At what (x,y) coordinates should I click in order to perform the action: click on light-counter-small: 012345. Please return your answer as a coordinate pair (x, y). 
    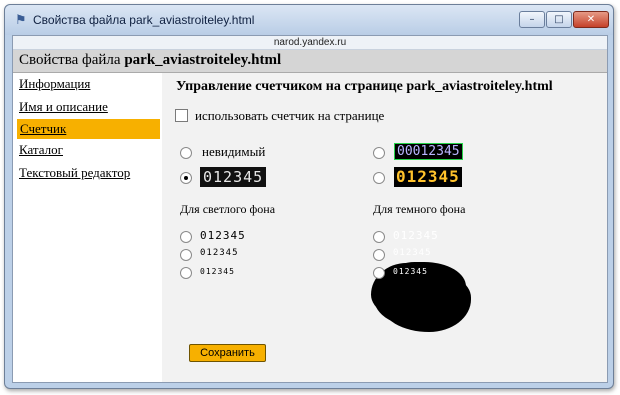
    Looking at the image, I should click on (217, 271).